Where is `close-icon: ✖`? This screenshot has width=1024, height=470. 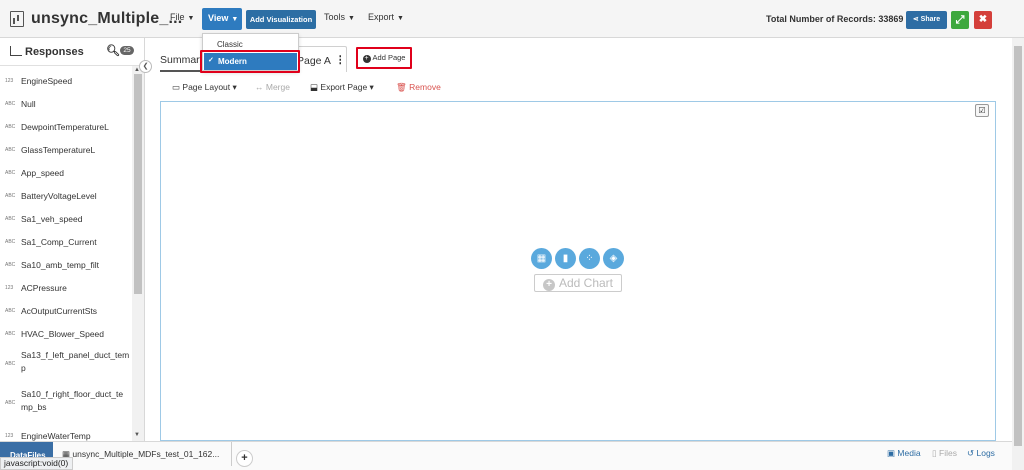 close-icon: ✖ is located at coordinates (983, 19).